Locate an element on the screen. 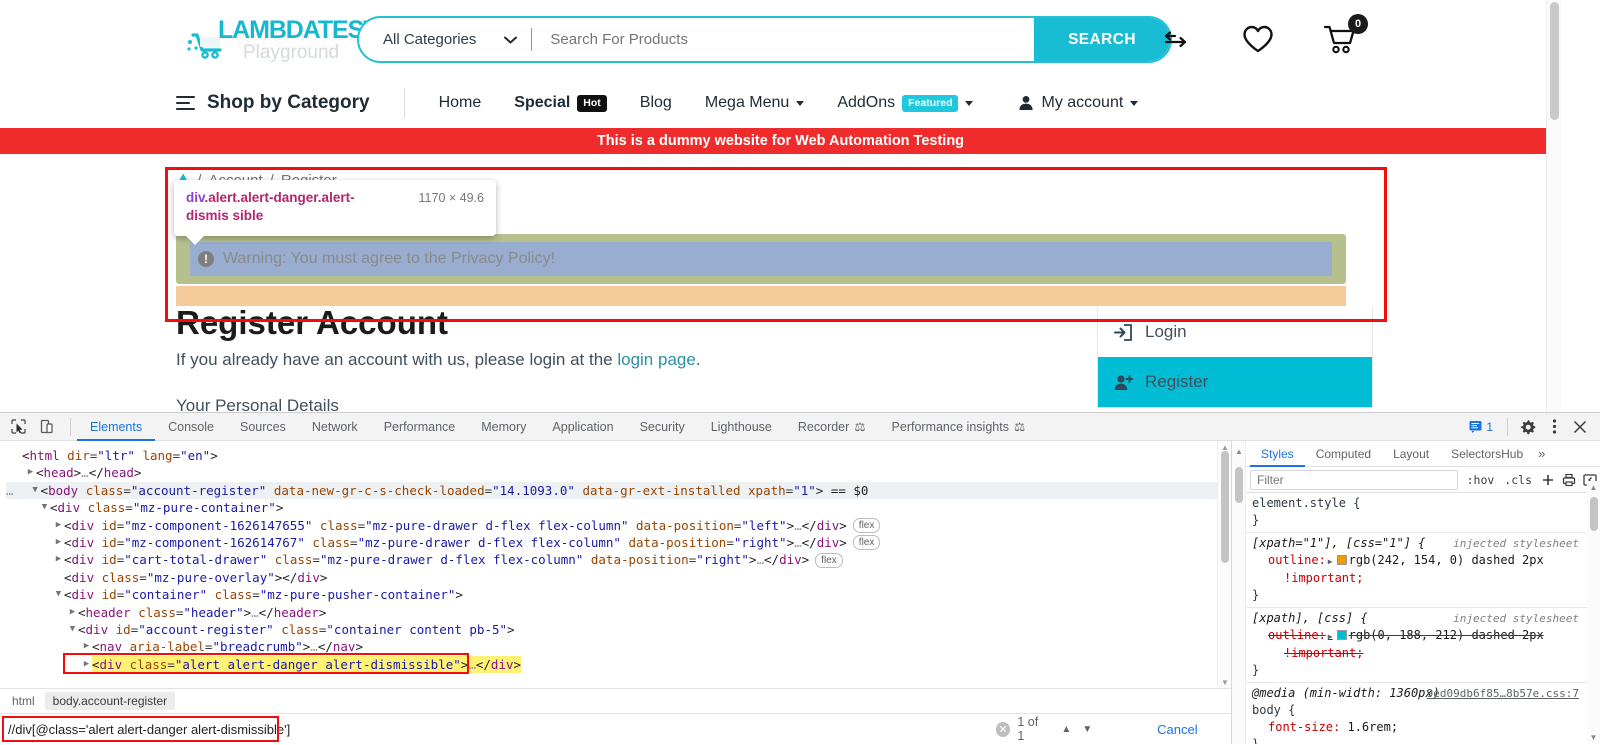 This screenshot has height=745, width=1600. page-vertical-scrollbar is located at coordinates (1553, 206).